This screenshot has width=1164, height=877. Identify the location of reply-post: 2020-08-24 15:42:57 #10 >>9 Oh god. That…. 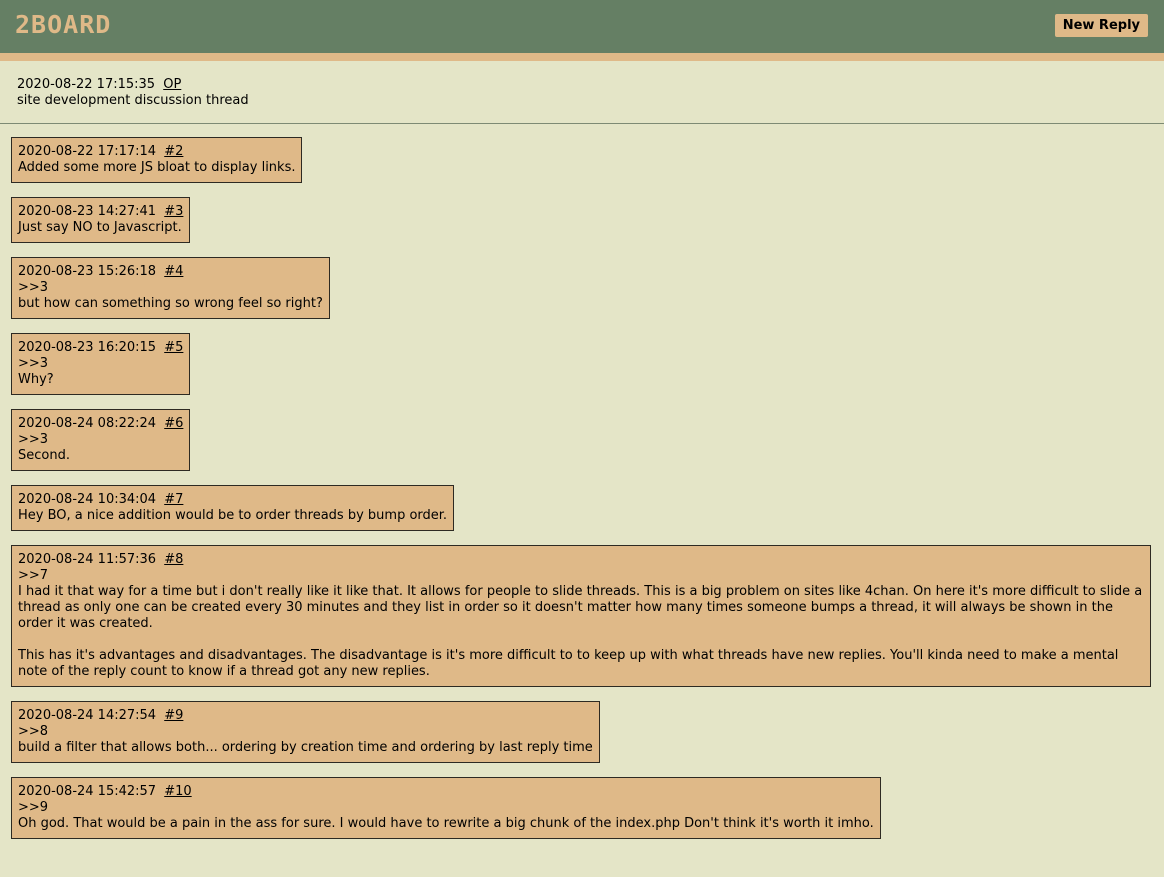
(446, 808).